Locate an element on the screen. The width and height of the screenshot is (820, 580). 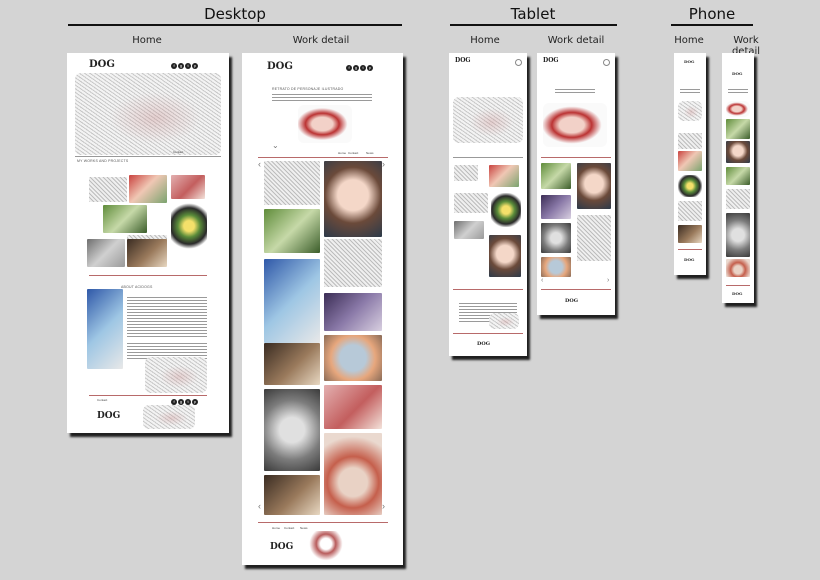
hand-drawing is located at coordinates (504, 321).